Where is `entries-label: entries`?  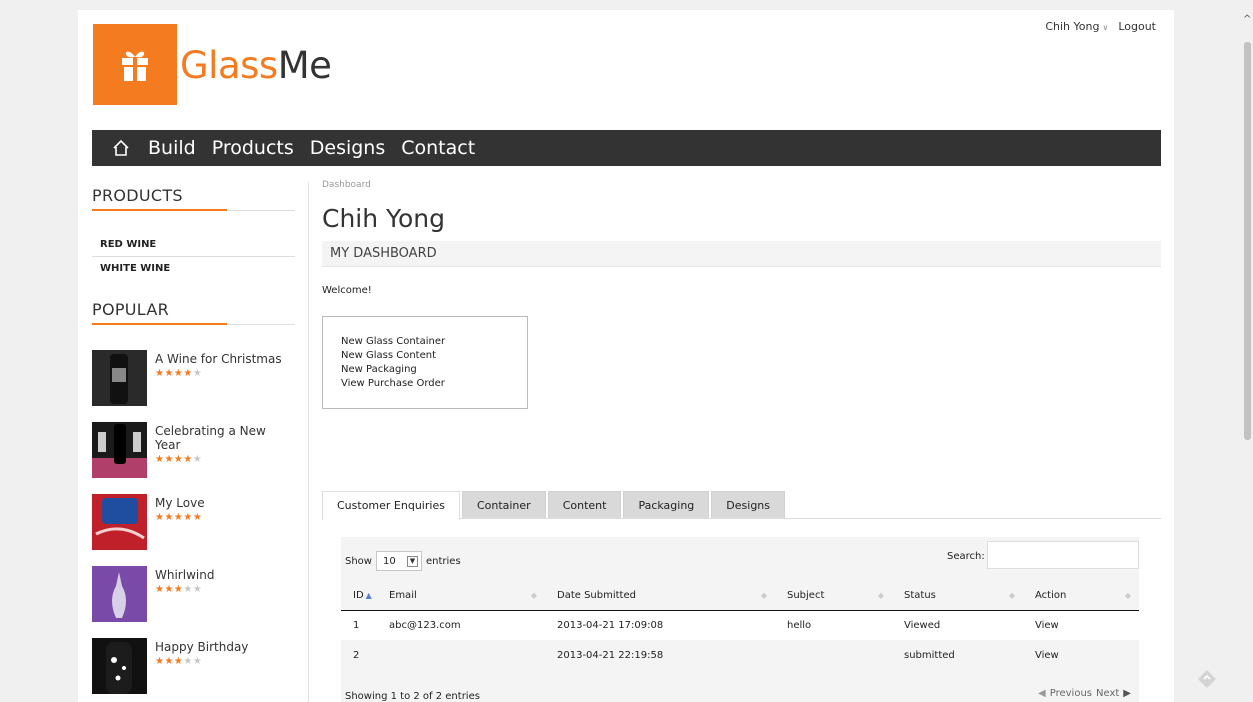 entries-label: entries is located at coordinates (443, 561).